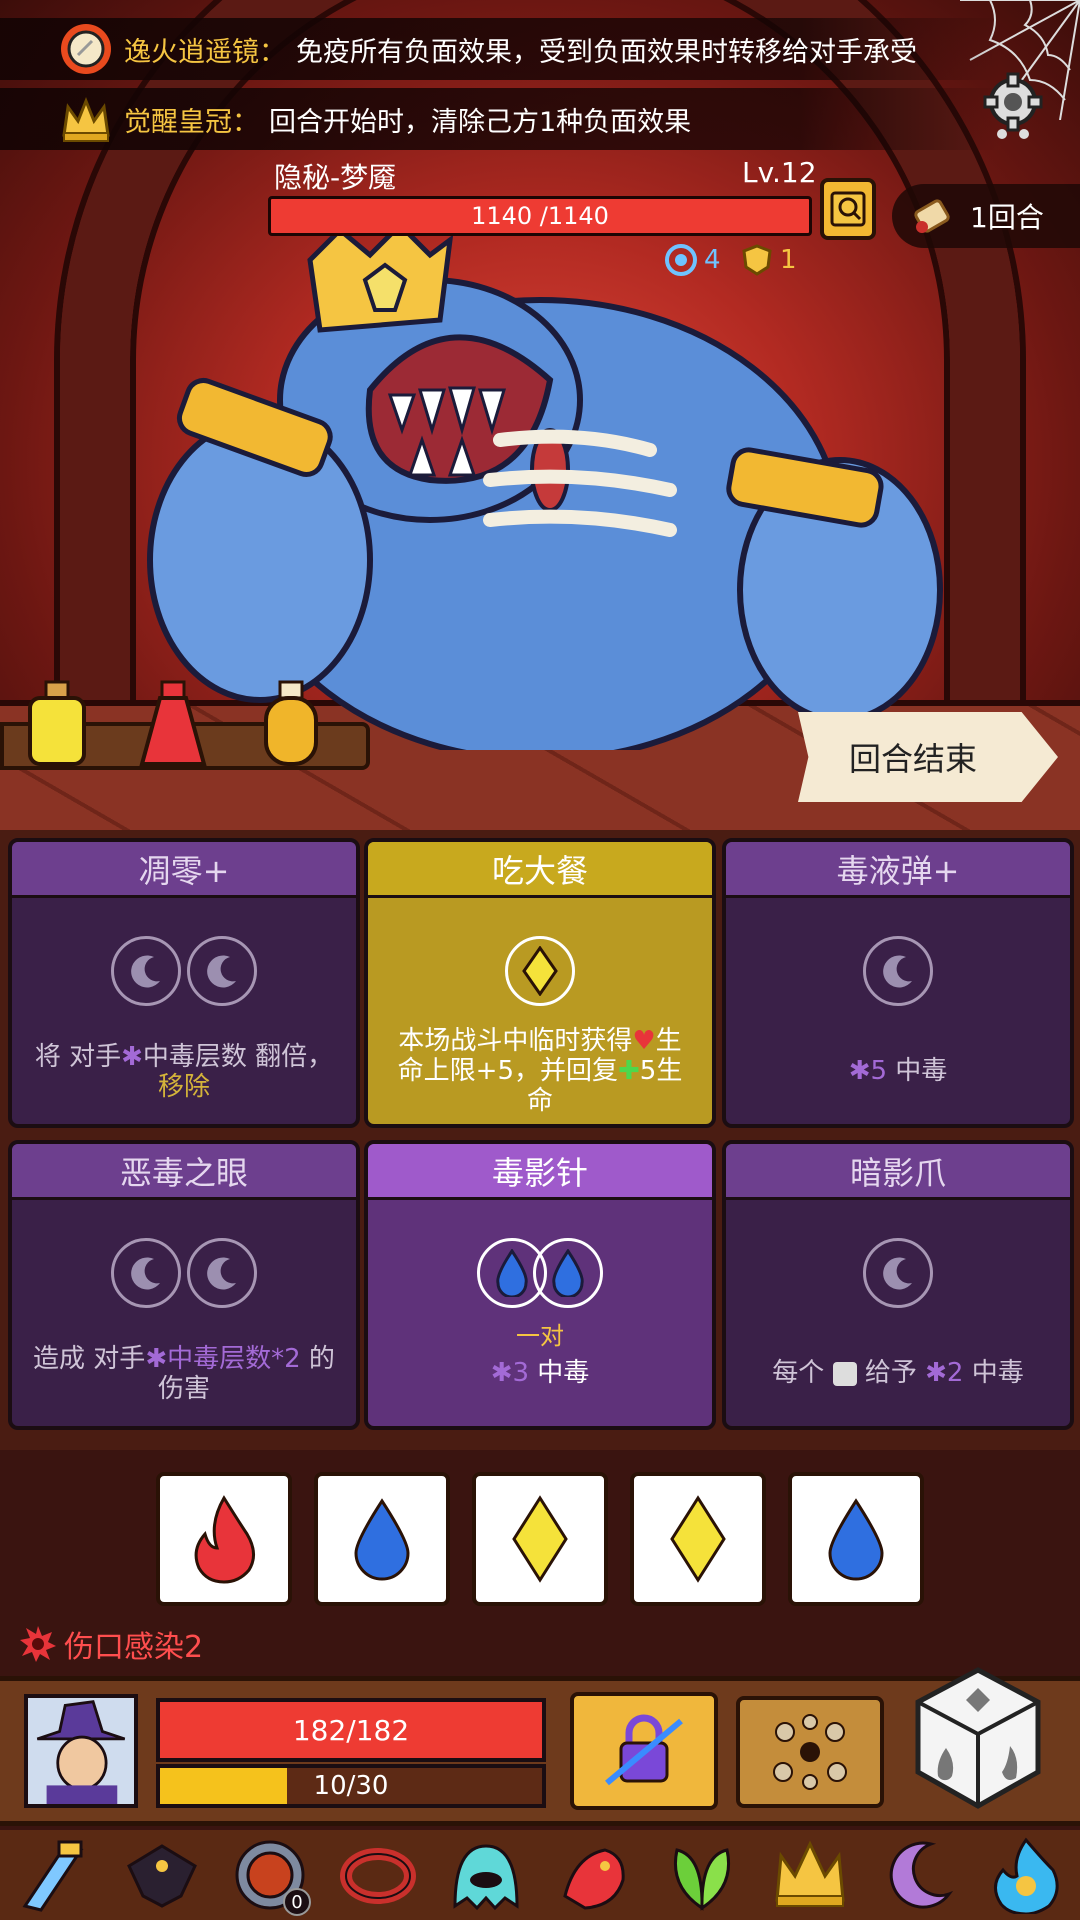 Image resolution: width=1080 pixels, height=1920 pixels. I want to click on desc-text: 的, so click(321, 1359).